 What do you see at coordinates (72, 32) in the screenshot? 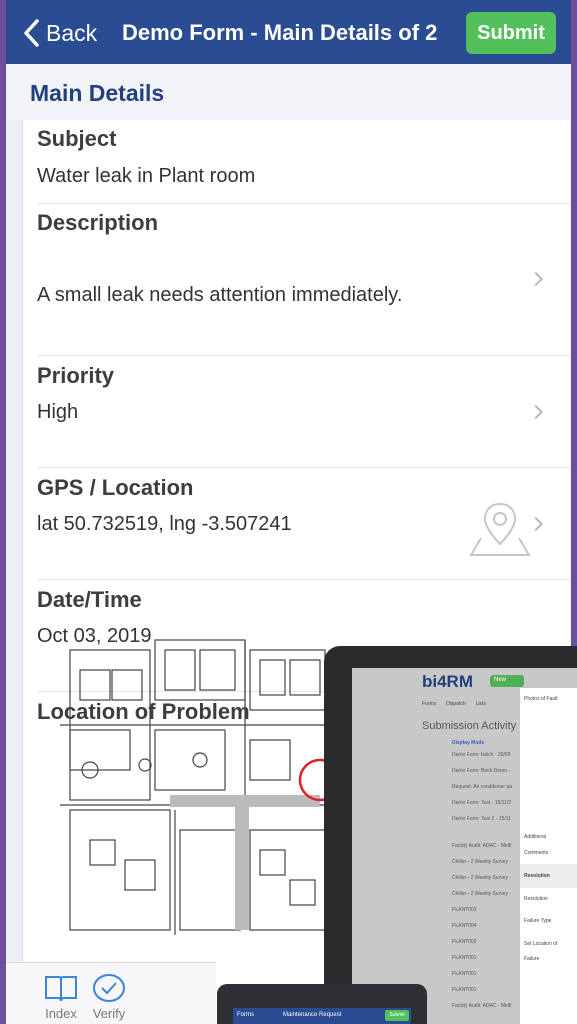
I see `back-label: Back` at bounding box center [72, 32].